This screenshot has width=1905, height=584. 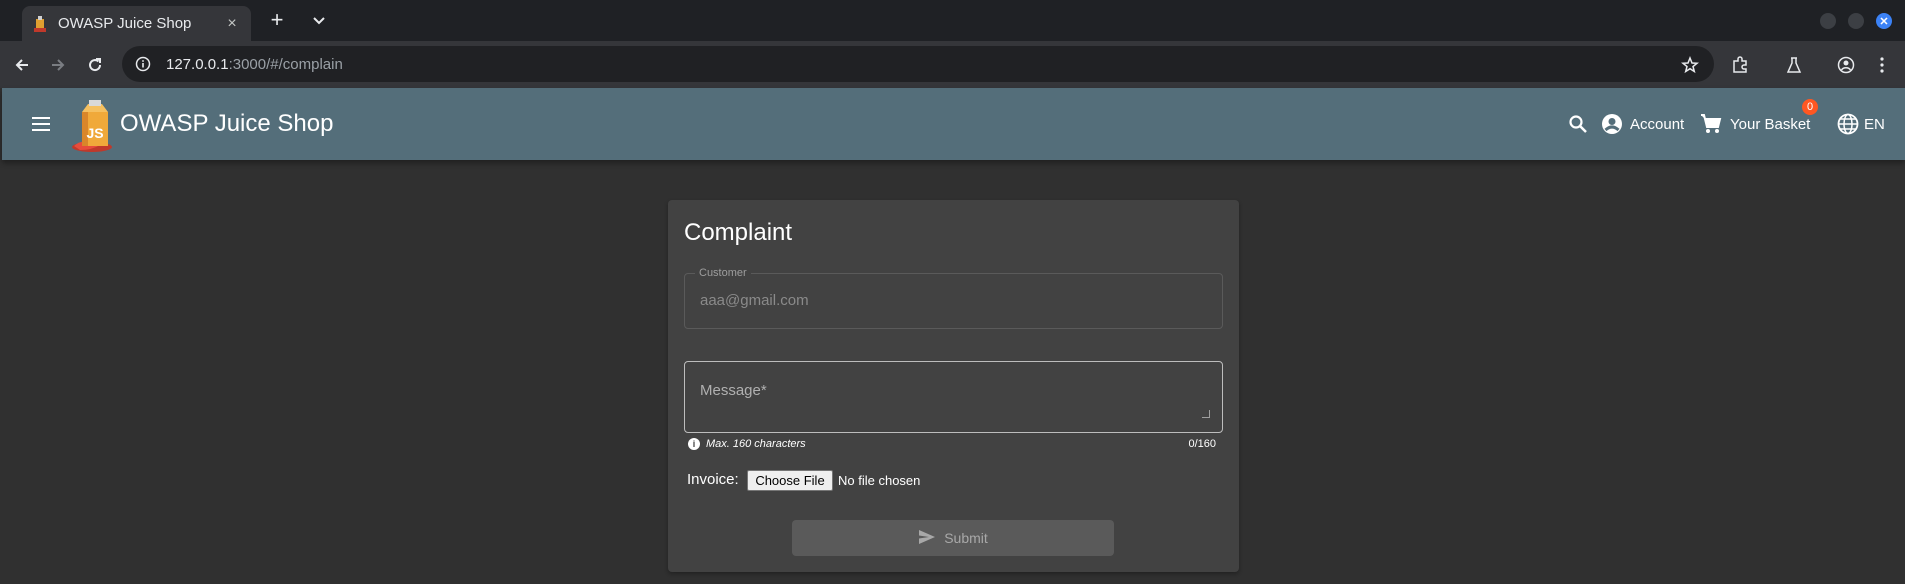 What do you see at coordinates (1848, 124) in the screenshot?
I see `globe-language-icon` at bounding box center [1848, 124].